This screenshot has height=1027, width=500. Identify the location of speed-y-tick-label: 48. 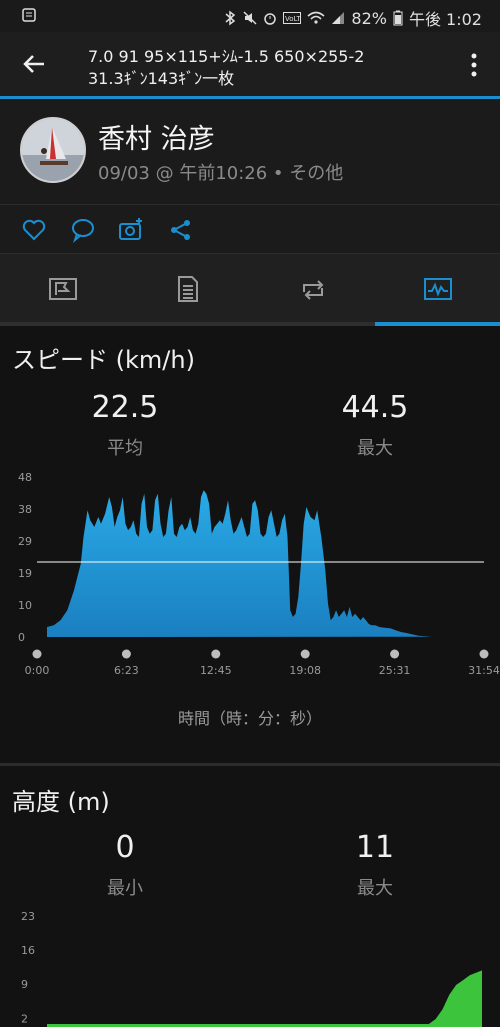
(25, 477).